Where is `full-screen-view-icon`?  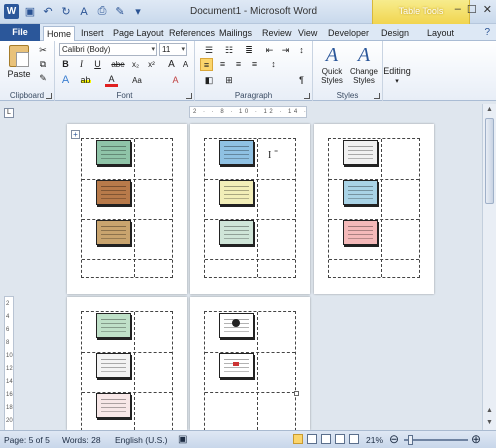 full-screen-view-icon is located at coordinates (312, 439).